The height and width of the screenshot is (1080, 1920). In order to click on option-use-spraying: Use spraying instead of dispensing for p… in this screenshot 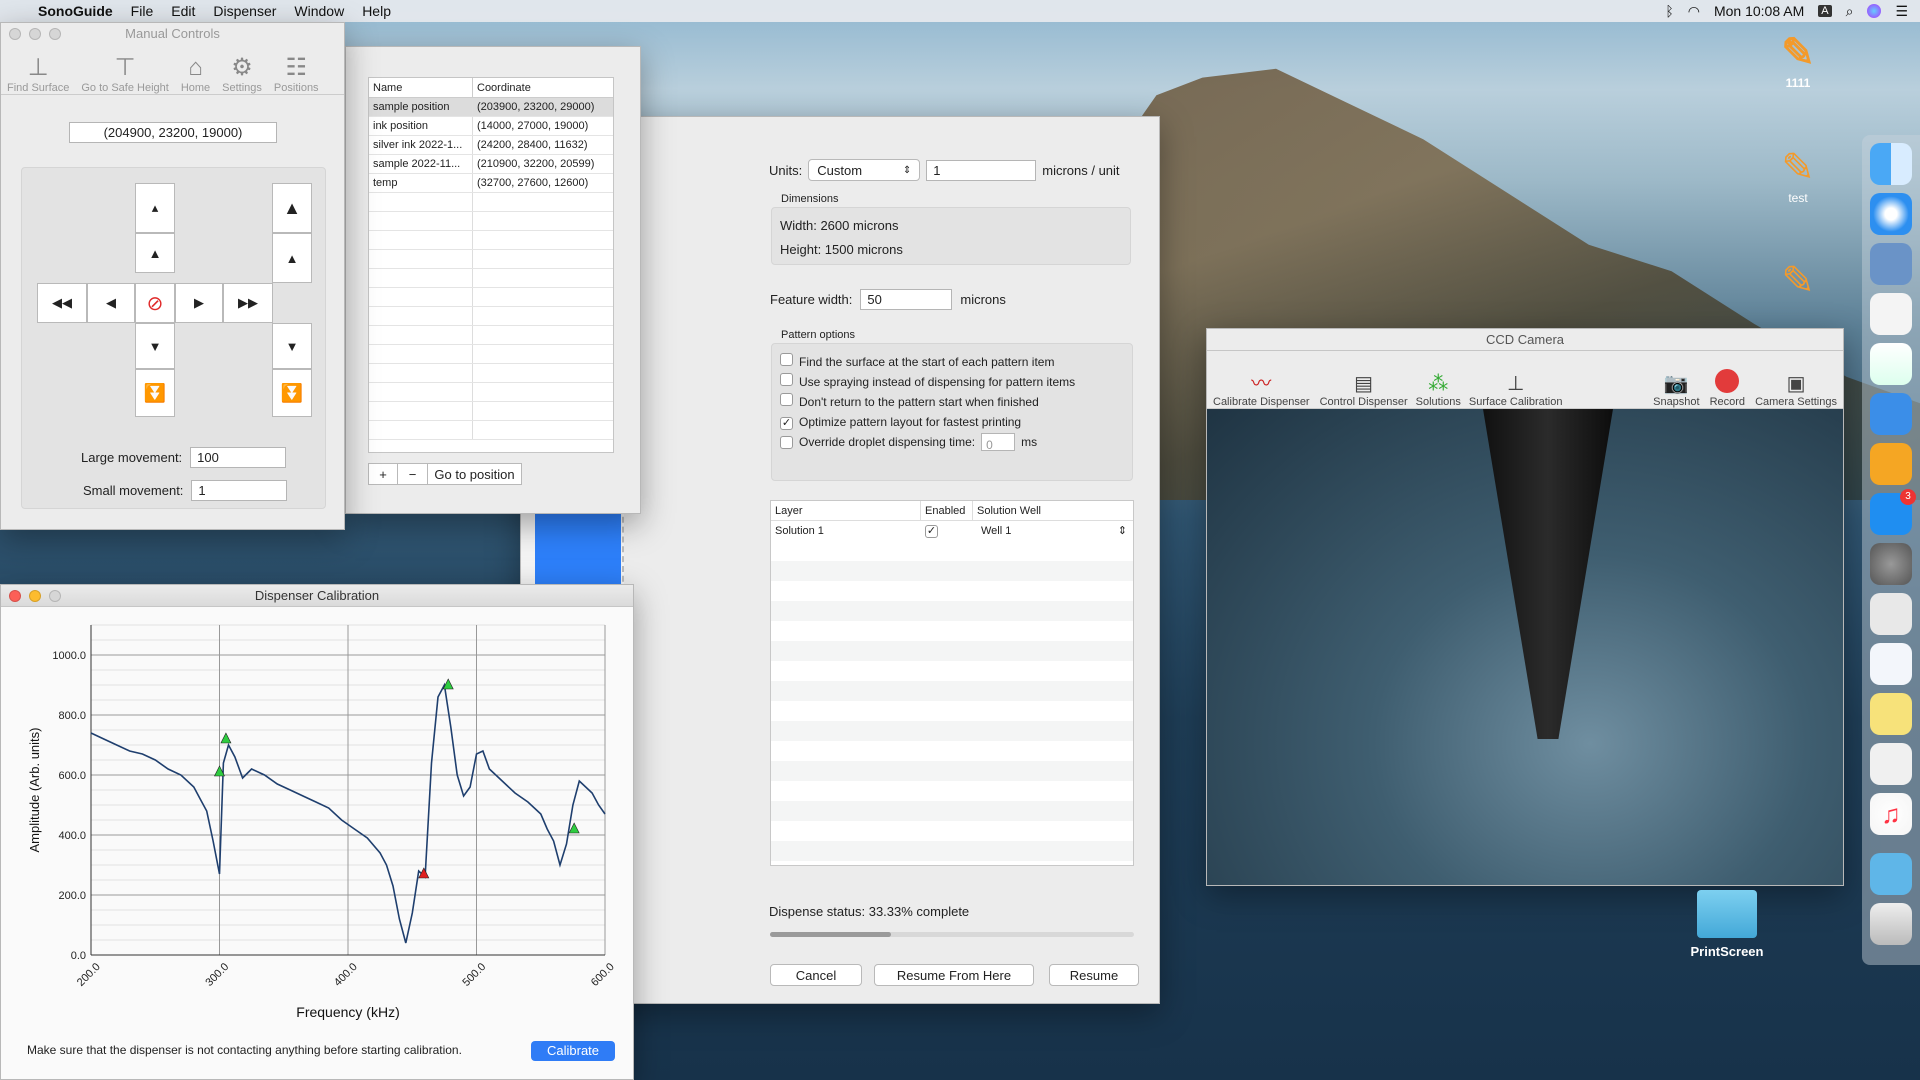, I will do `click(952, 382)`.